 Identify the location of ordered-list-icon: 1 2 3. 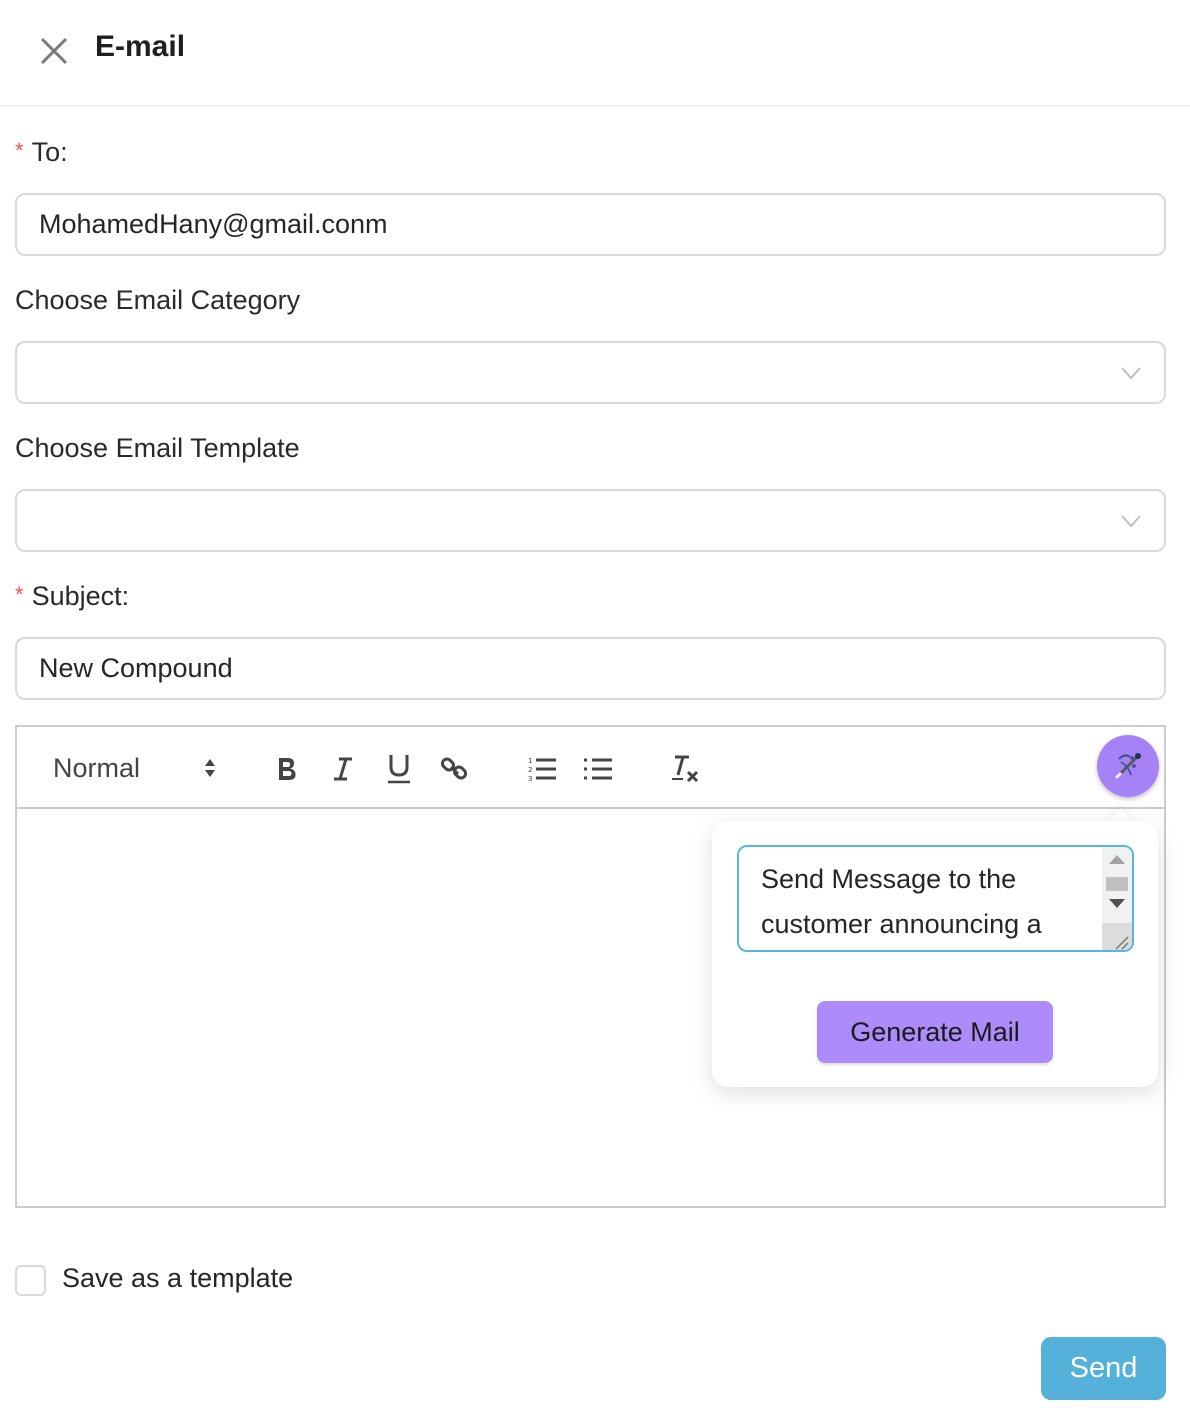
(542, 770).